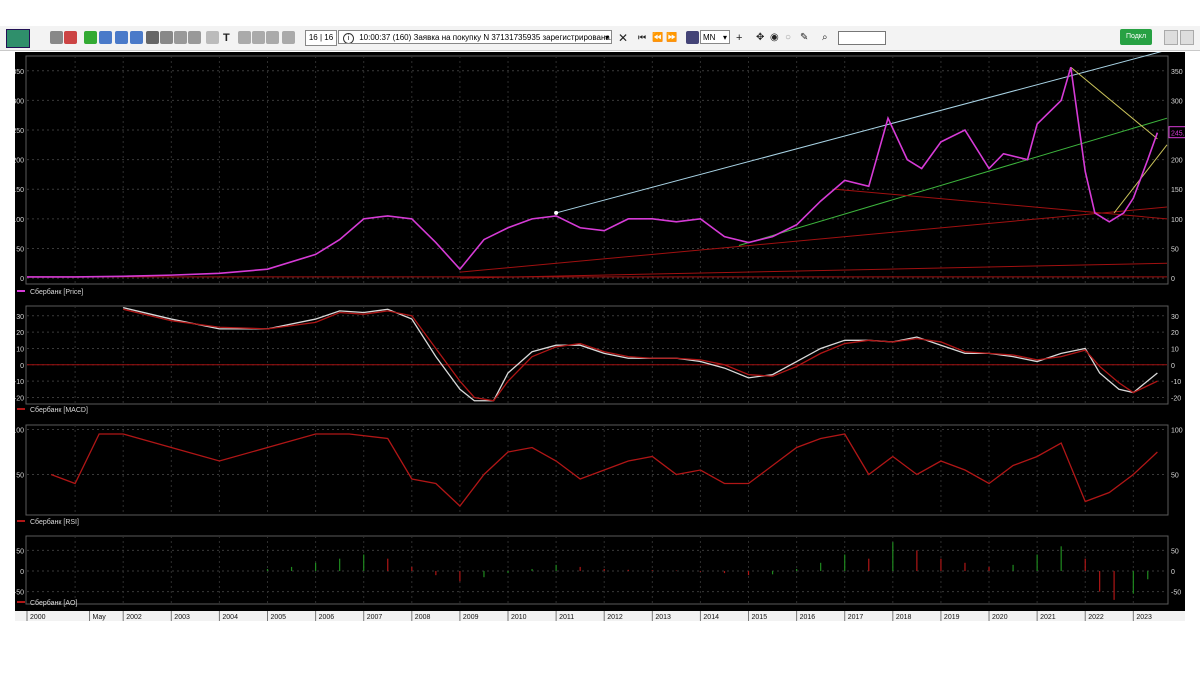  I want to click on y-tick-label-right: 30, so click(1175, 317).